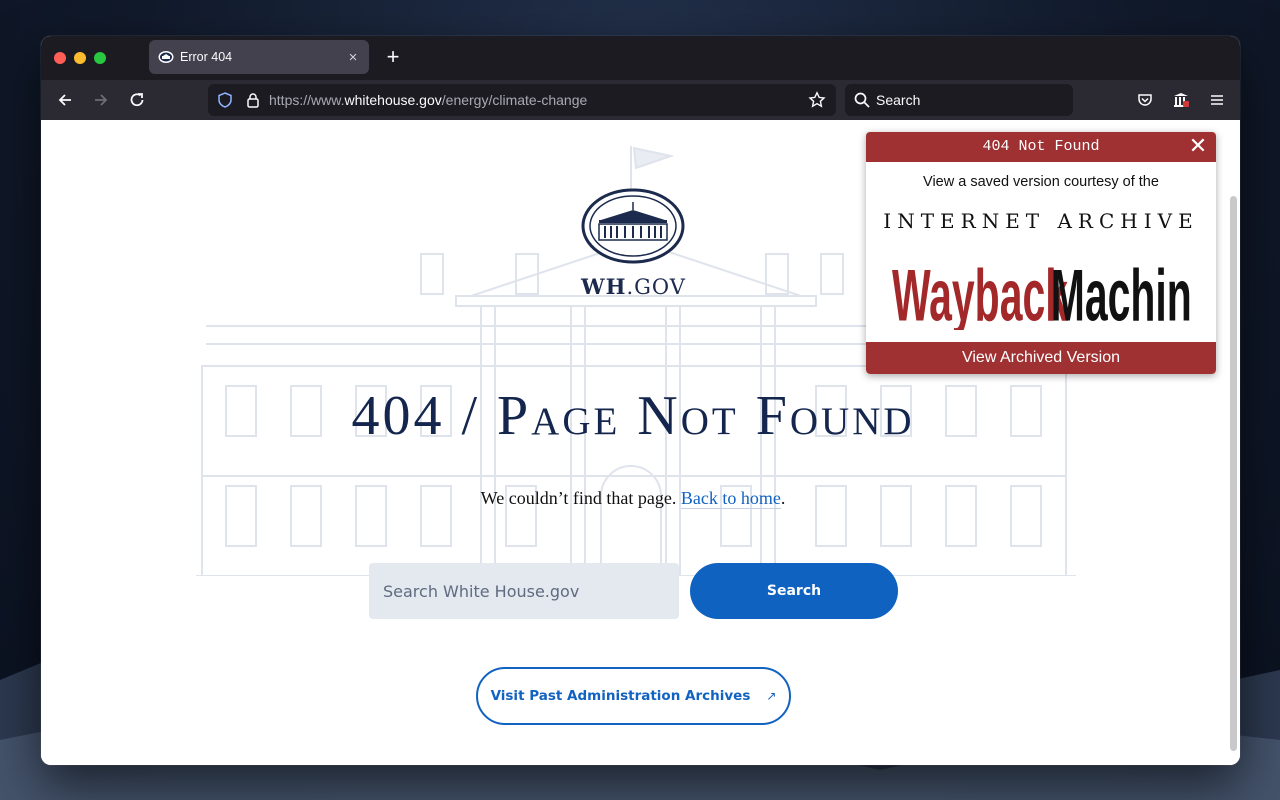 The width and height of the screenshot is (1280, 800). I want to click on whitehouse-favicon-icon, so click(166, 57).